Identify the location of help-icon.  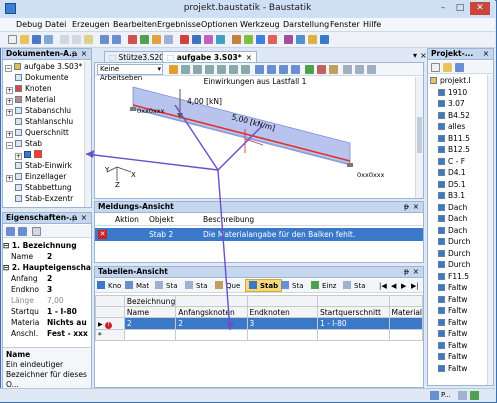
(324, 39).